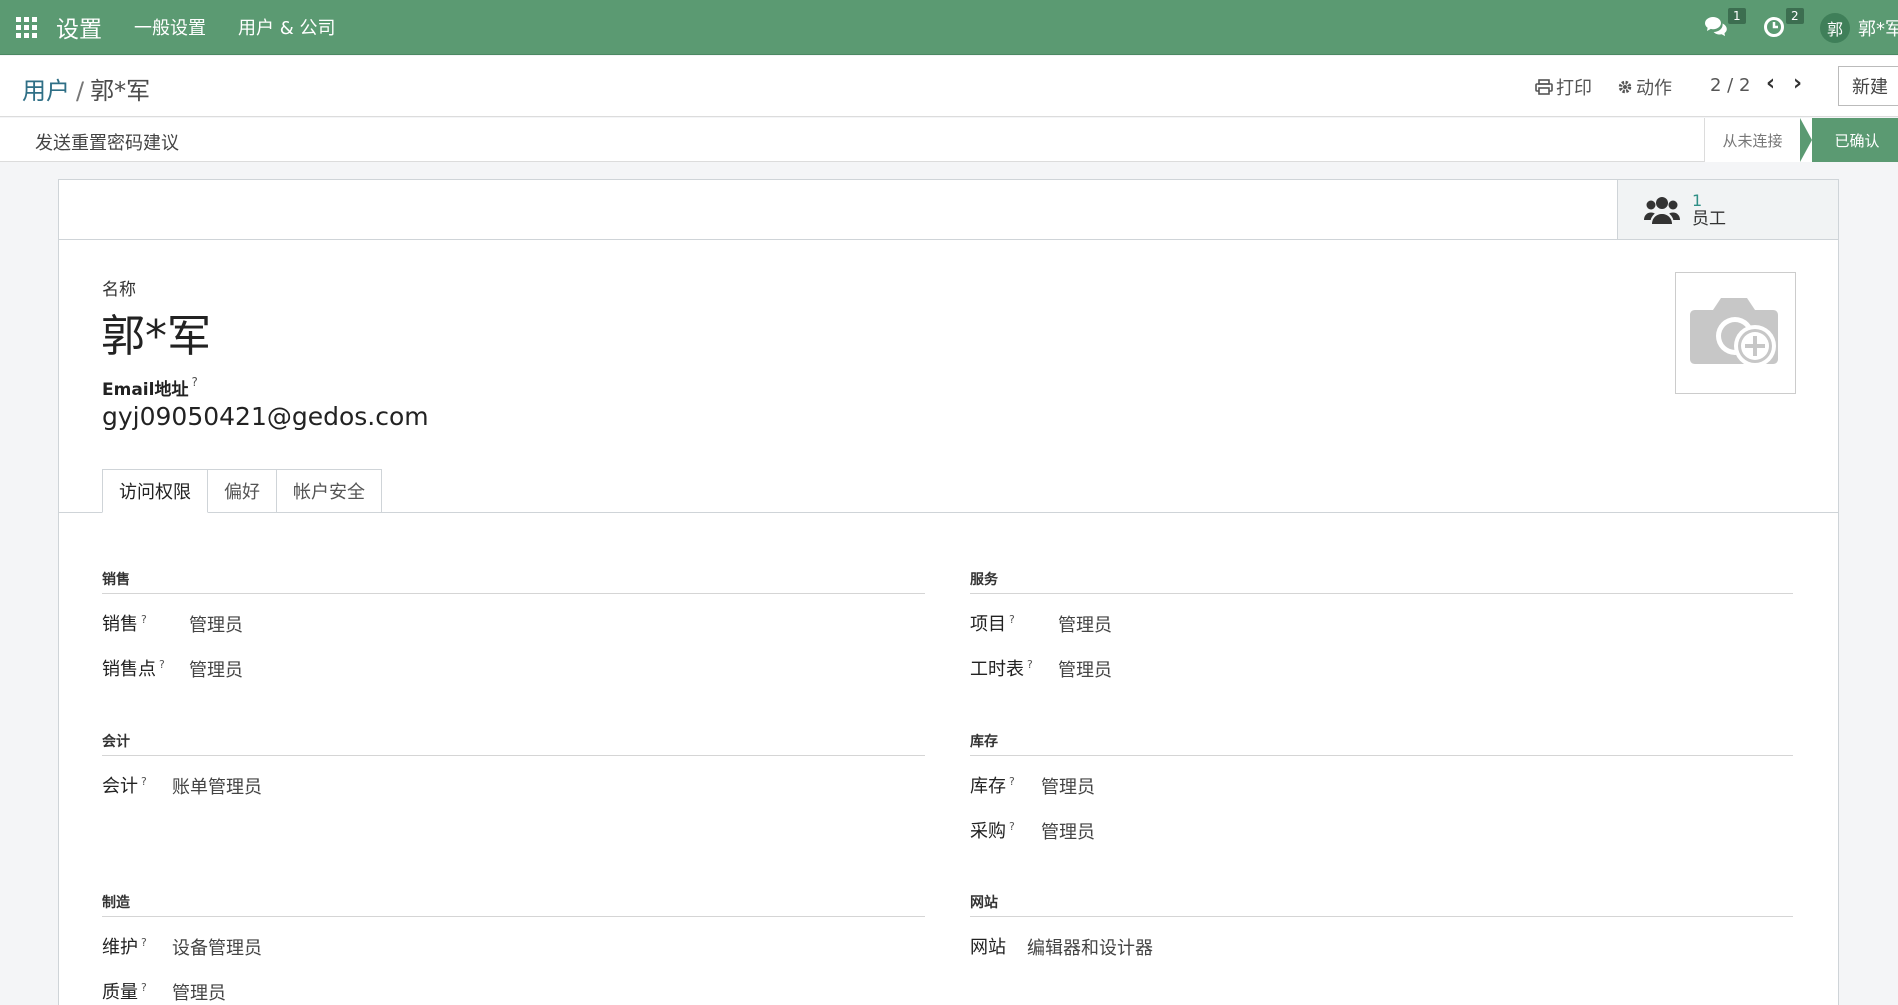 The height and width of the screenshot is (1005, 1898). What do you see at coordinates (949, 86) in the screenshot?
I see `control-panel: 用户 / 郭*军 打印 动作 2 / 2 ‹ › 新建` at bounding box center [949, 86].